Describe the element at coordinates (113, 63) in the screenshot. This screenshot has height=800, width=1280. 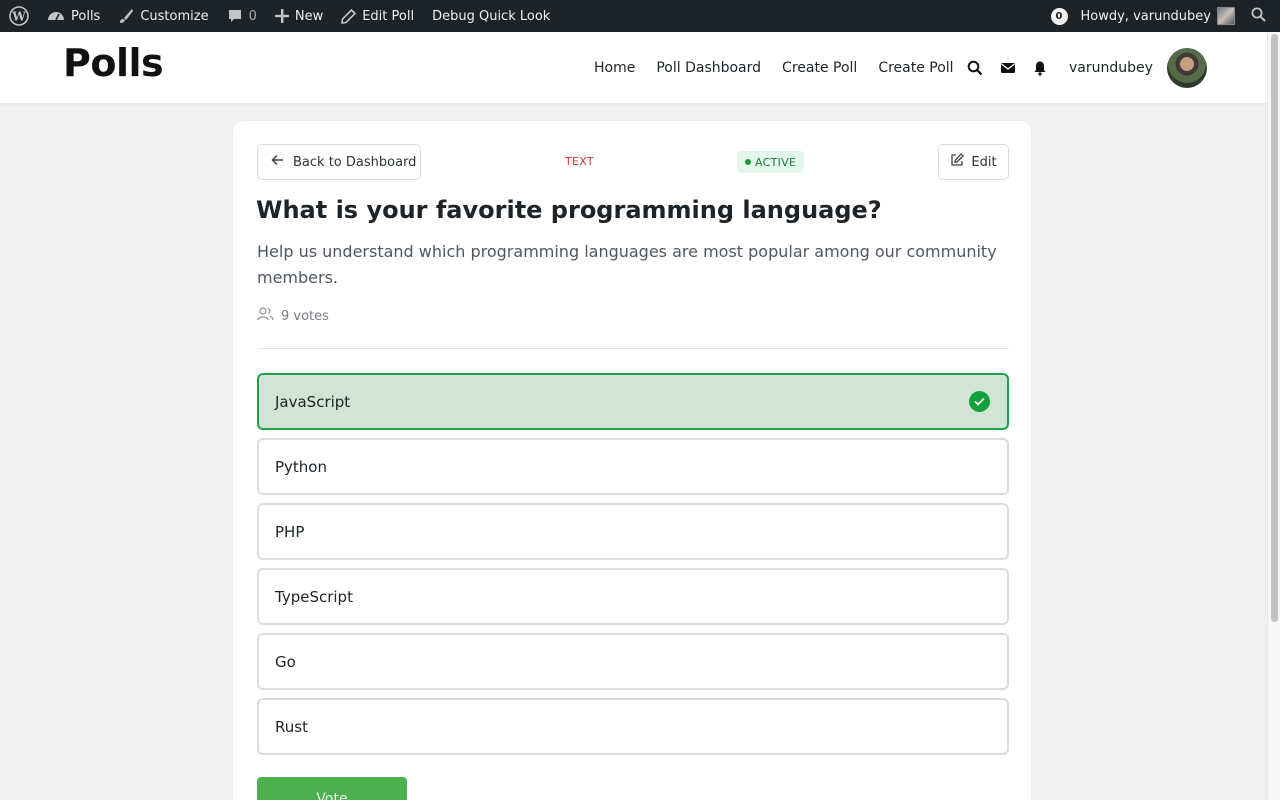
I see `site-logo: Polls` at that location.